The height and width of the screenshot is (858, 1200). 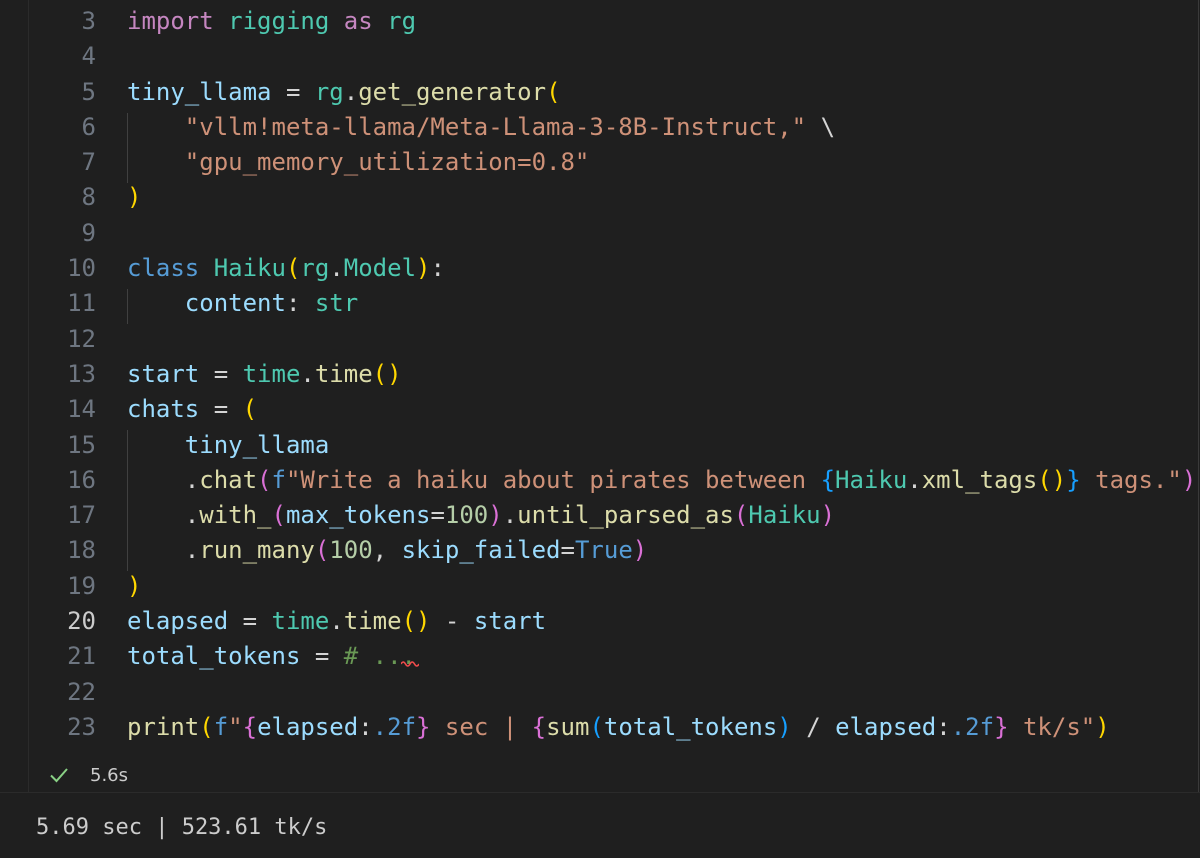 I want to click on code-token: tags.", so click(x=1131, y=479).